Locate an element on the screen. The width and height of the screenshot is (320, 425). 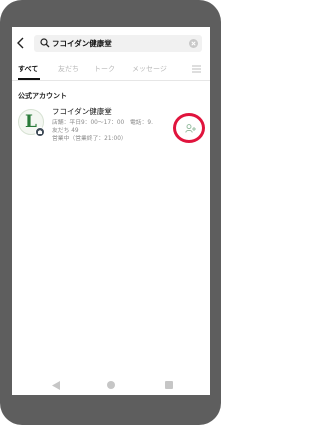
tab-messages: メッセージ is located at coordinates (149, 69).